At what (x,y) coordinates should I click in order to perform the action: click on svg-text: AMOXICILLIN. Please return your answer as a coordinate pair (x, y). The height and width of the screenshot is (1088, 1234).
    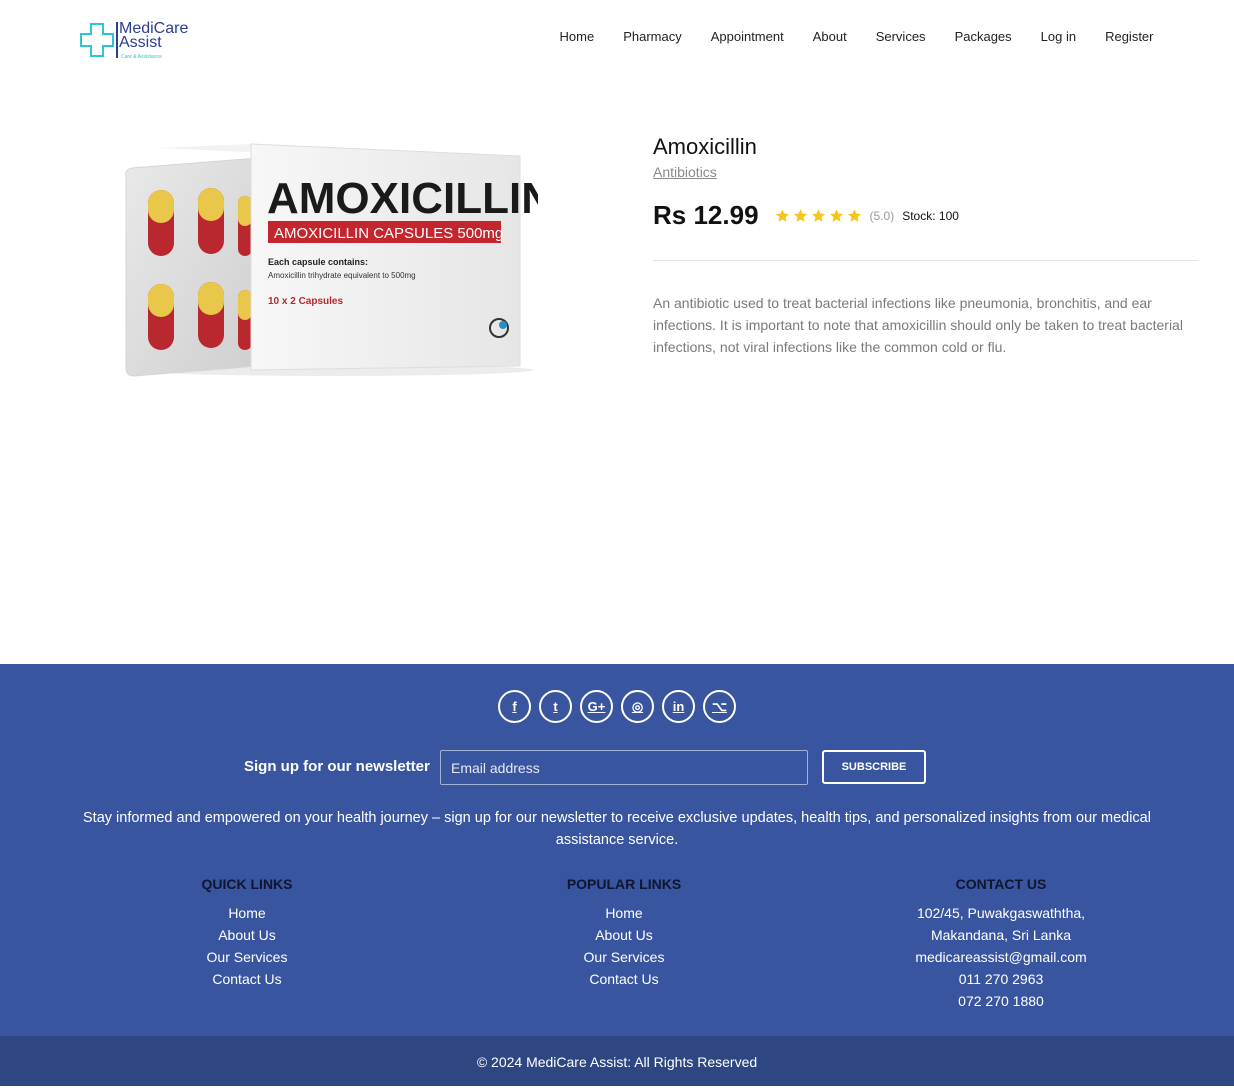
    Looking at the image, I should click on (402, 198).